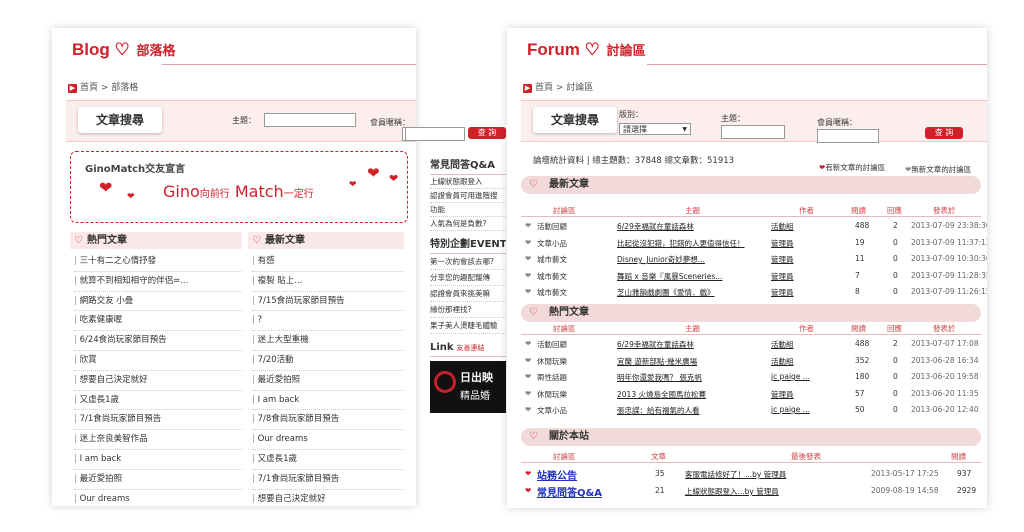  Describe the element at coordinates (733, 118) in the screenshot. I see `subject-label: 主題：` at that location.